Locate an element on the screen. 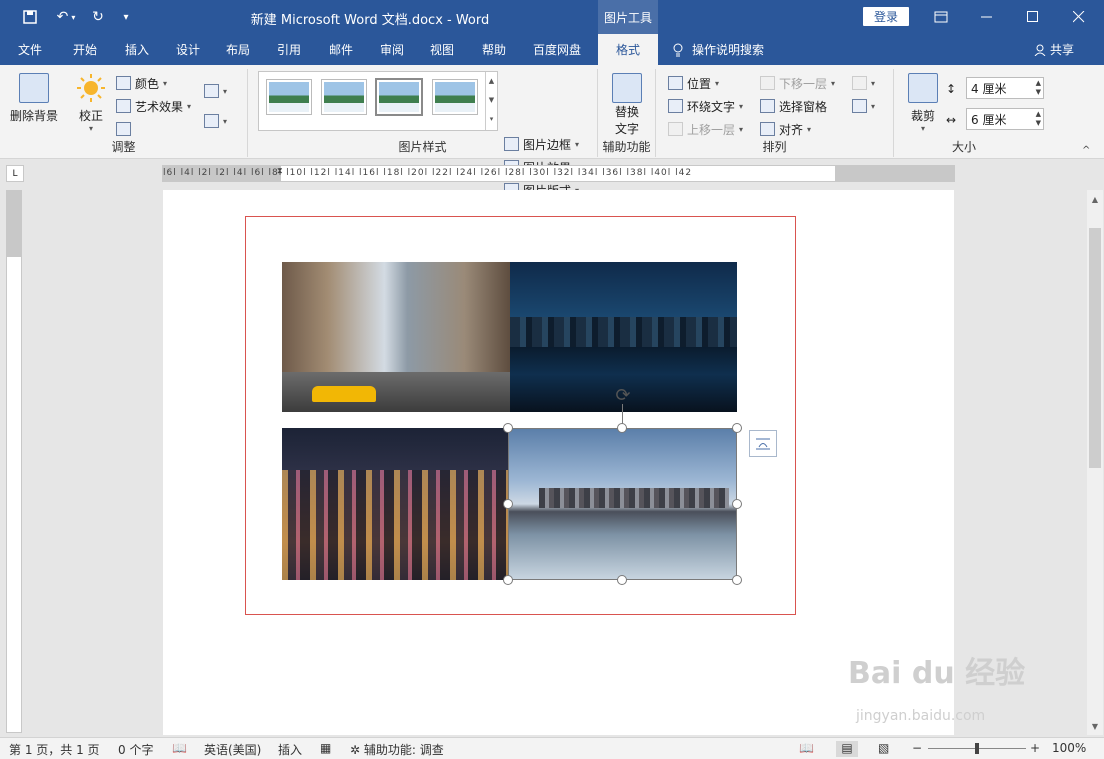 The height and width of the screenshot is (759, 1104). tab-view: 视图 is located at coordinates (442, 49).